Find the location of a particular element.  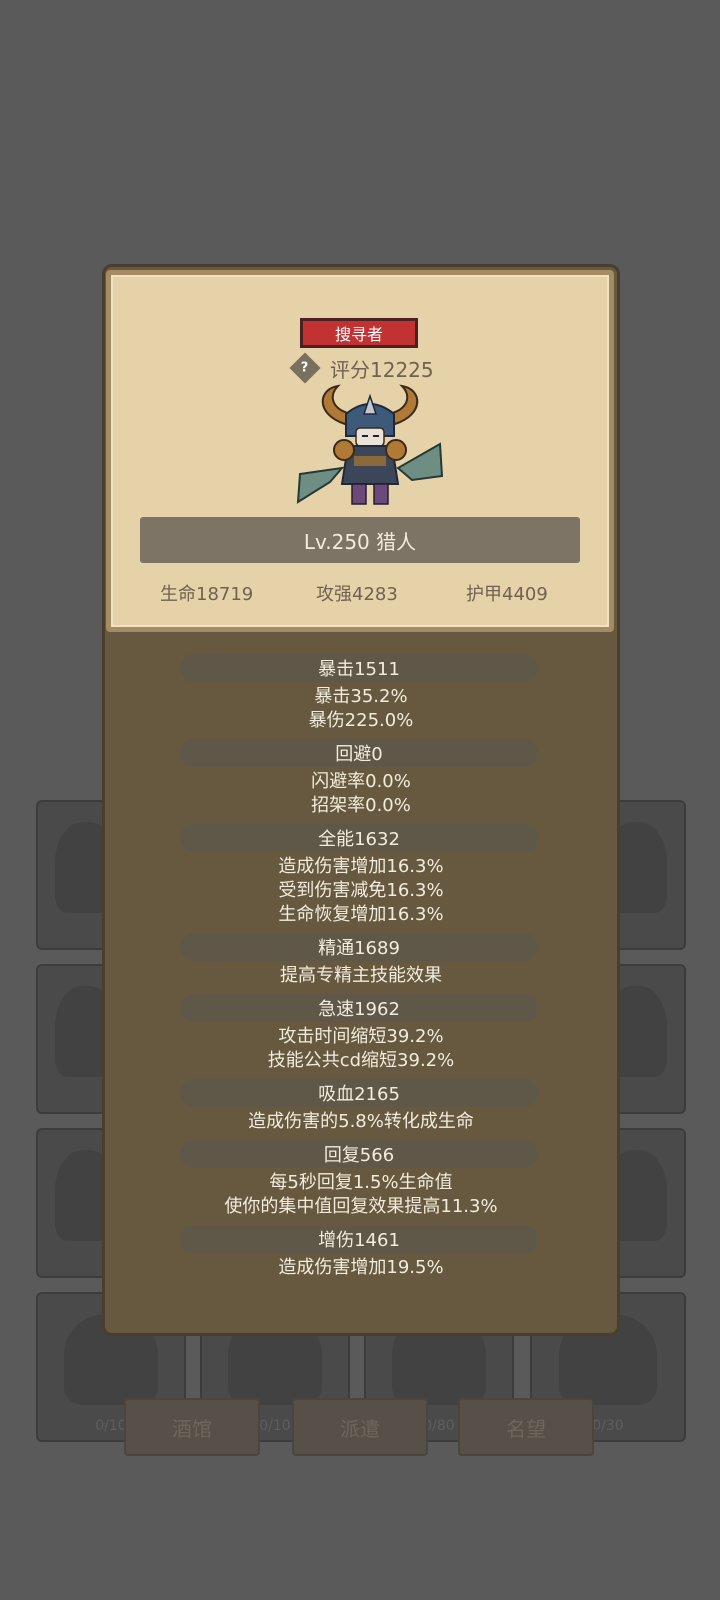

armor-stat: 护甲4409 is located at coordinates (507, 594).